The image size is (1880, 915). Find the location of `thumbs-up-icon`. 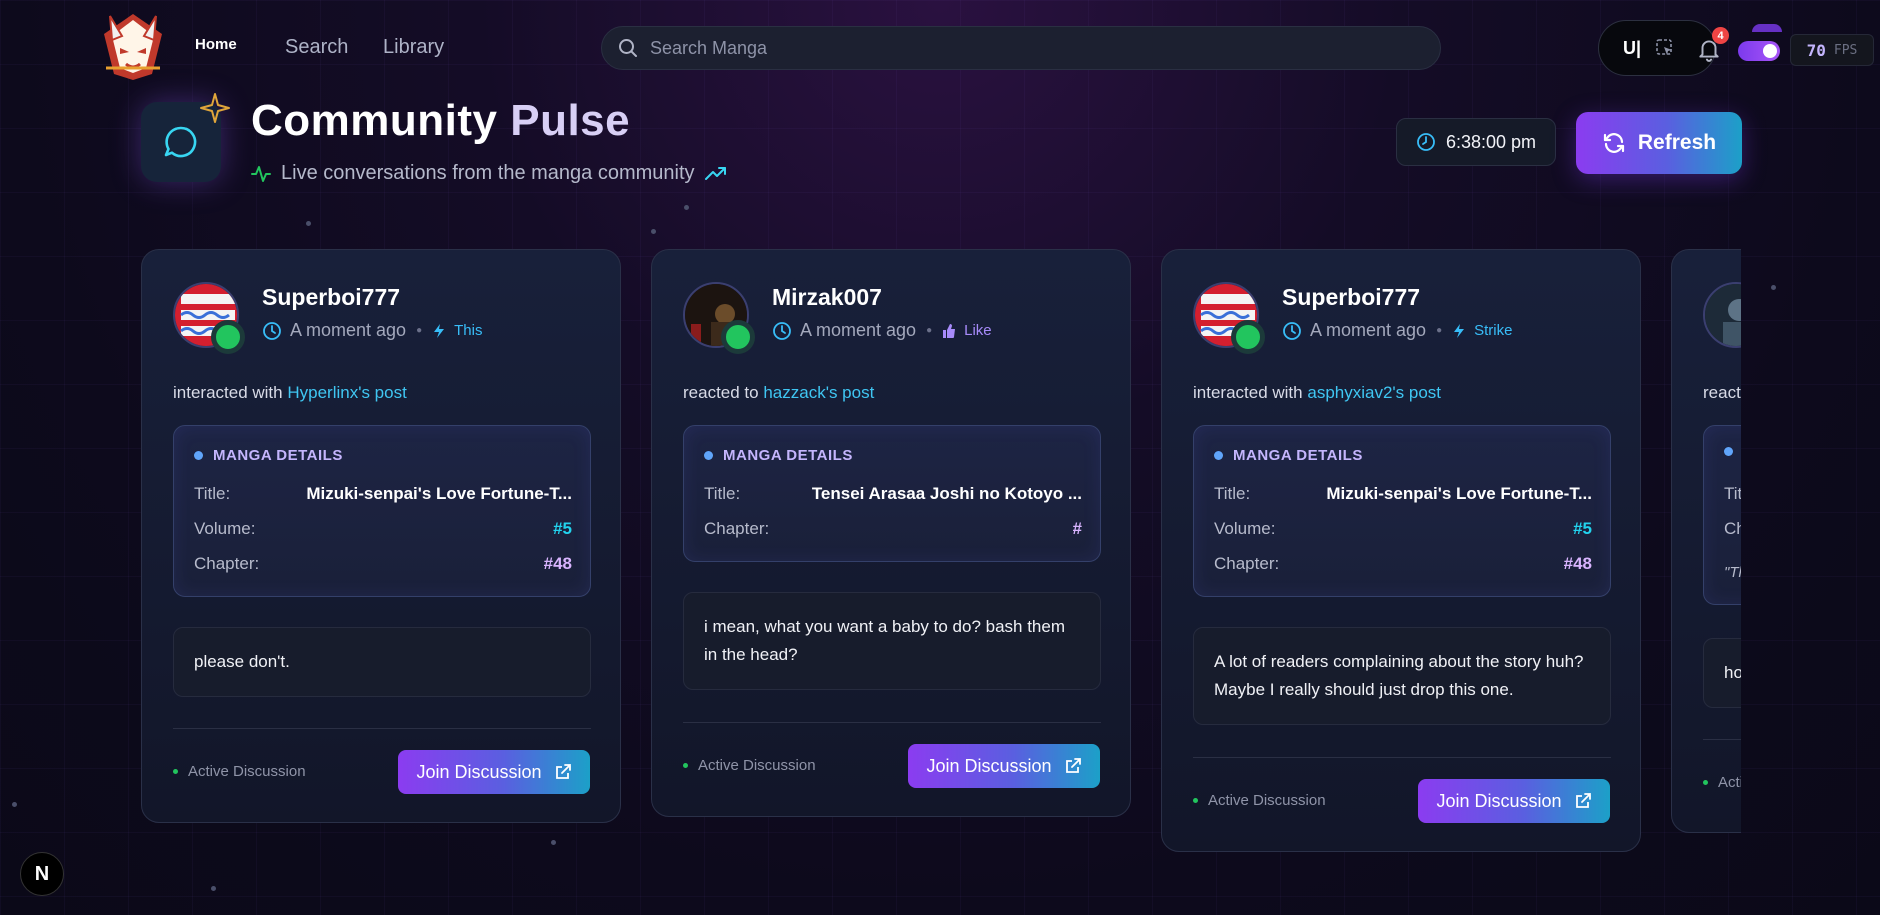

thumbs-up-icon is located at coordinates (949, 330).